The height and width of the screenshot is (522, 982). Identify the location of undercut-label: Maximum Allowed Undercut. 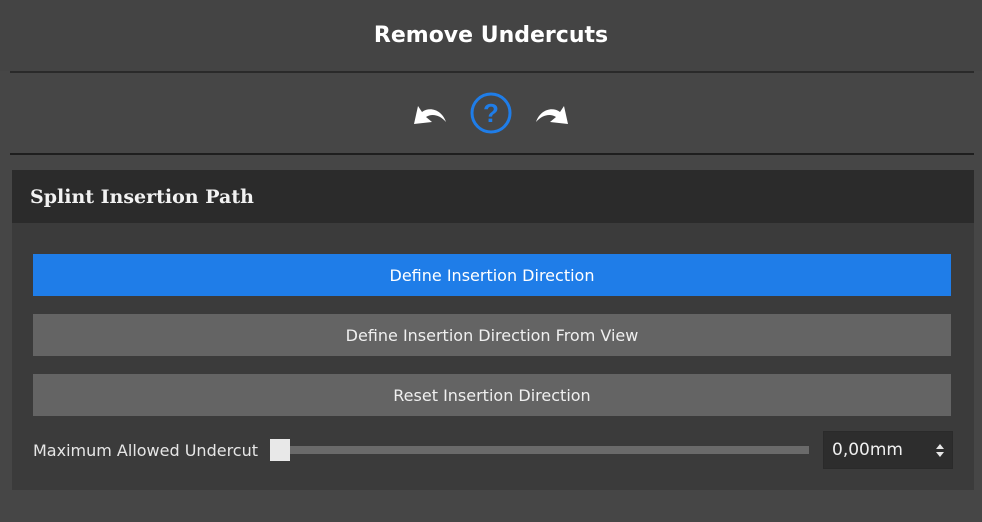
(146, 450).